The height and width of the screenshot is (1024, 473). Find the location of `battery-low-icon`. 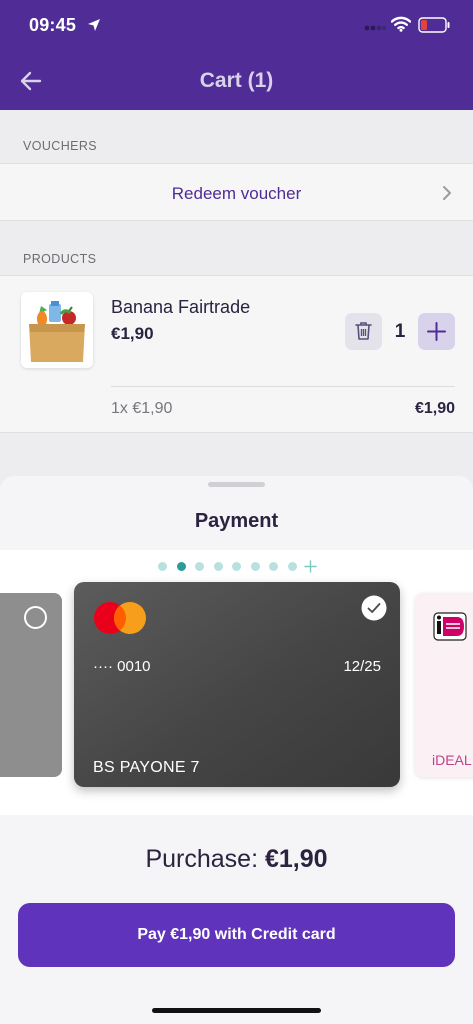

battery-low-icon is located at coordinates (434, 25).